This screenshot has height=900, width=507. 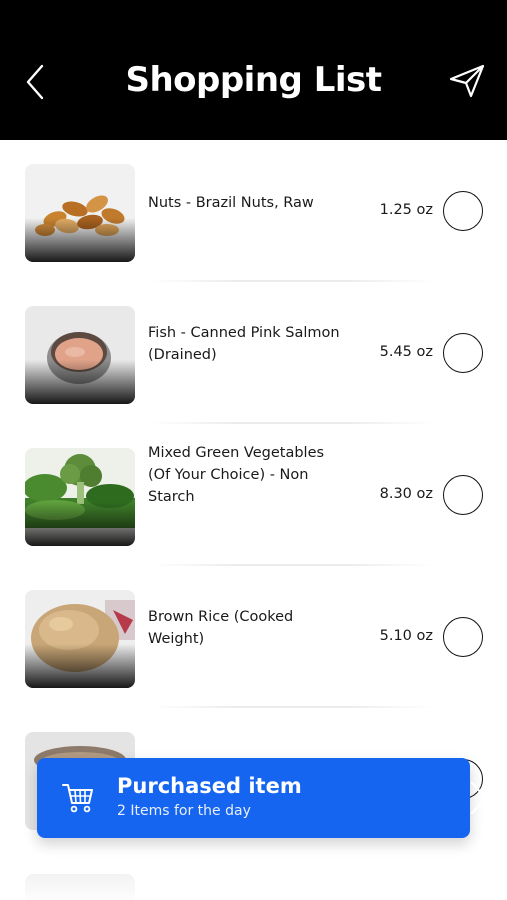 I want to click on item-name: Brown Rice (Cooked Weight), so click(x=221, y=628).